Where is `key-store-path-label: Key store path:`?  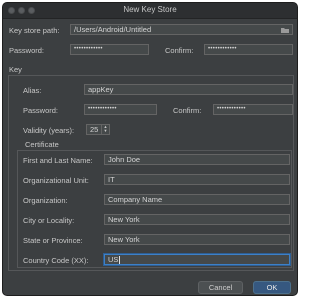
key-store-path-label: Key store path: is located at coordinates (34, 30).